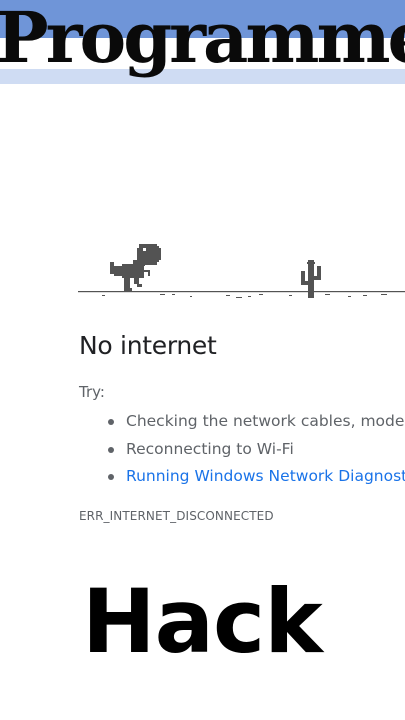 The image size is (405, 720). I want to click on suggestion-item: Reconnecting to Wi-Fi, so click(242, 450).